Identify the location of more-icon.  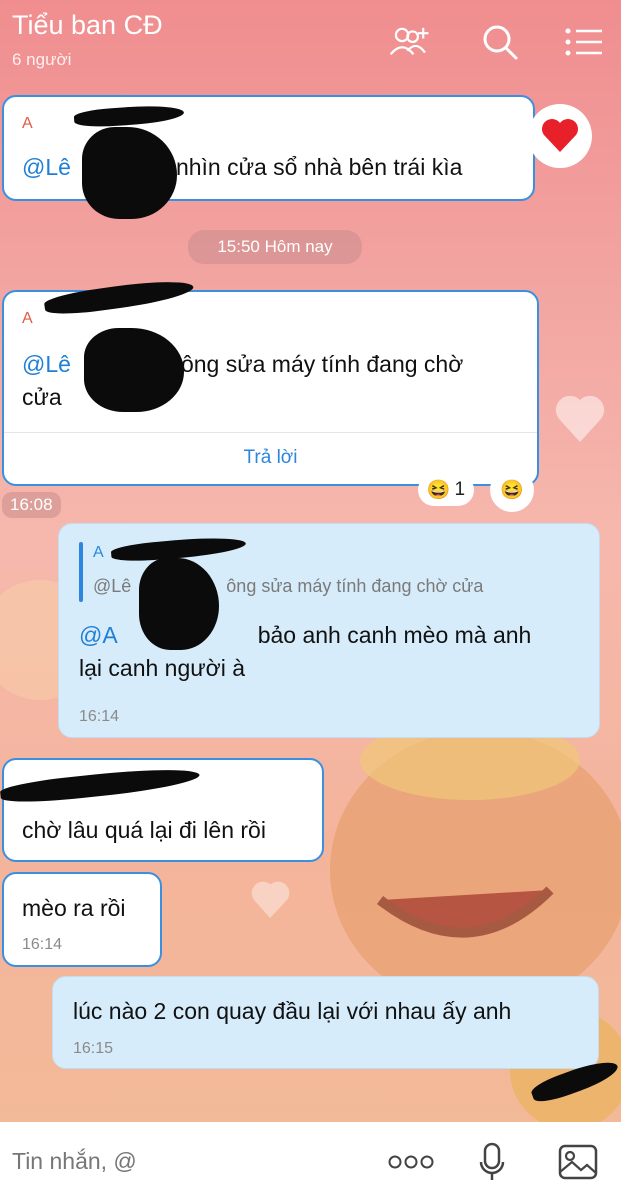
(411, 1162).